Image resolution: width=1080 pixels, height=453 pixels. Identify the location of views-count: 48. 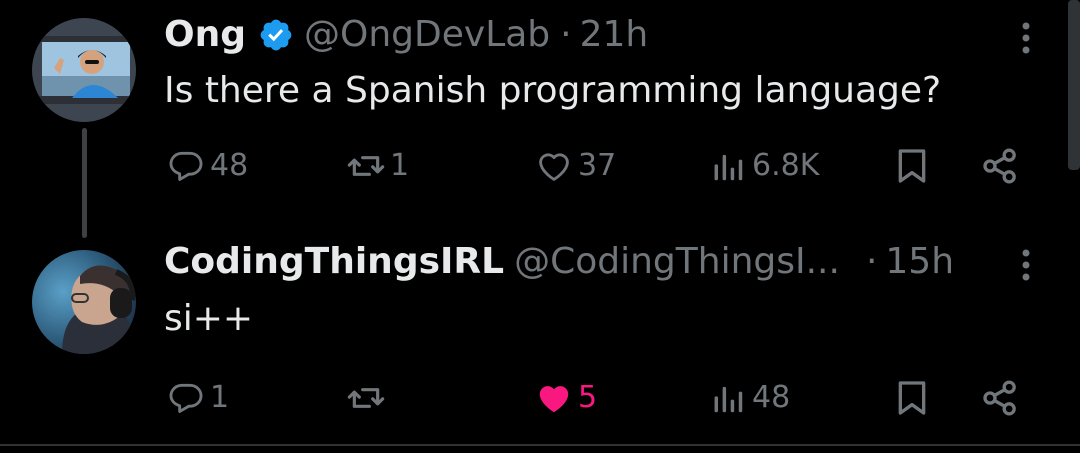
(771, 397).